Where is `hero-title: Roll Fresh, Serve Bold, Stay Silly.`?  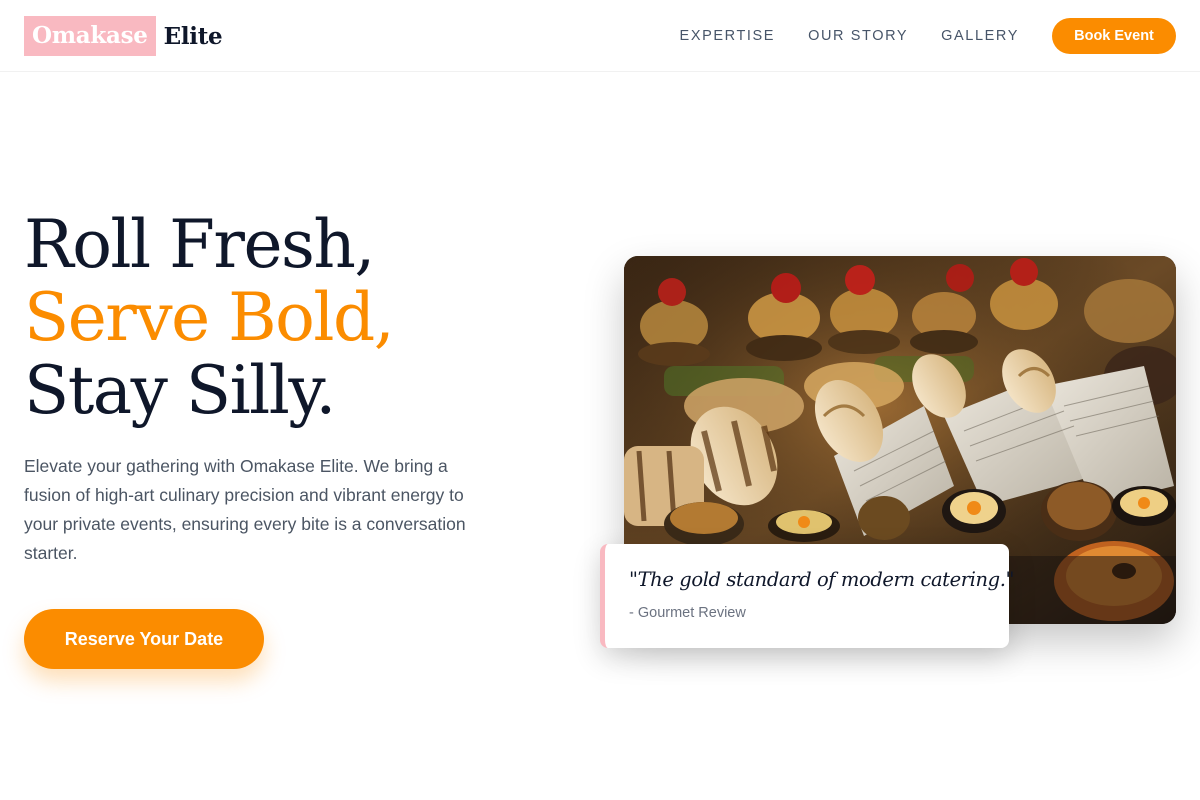 hero-title: Roll Fresh, Serve Bold, Stay Silly. is located at coordinates (209, 317).